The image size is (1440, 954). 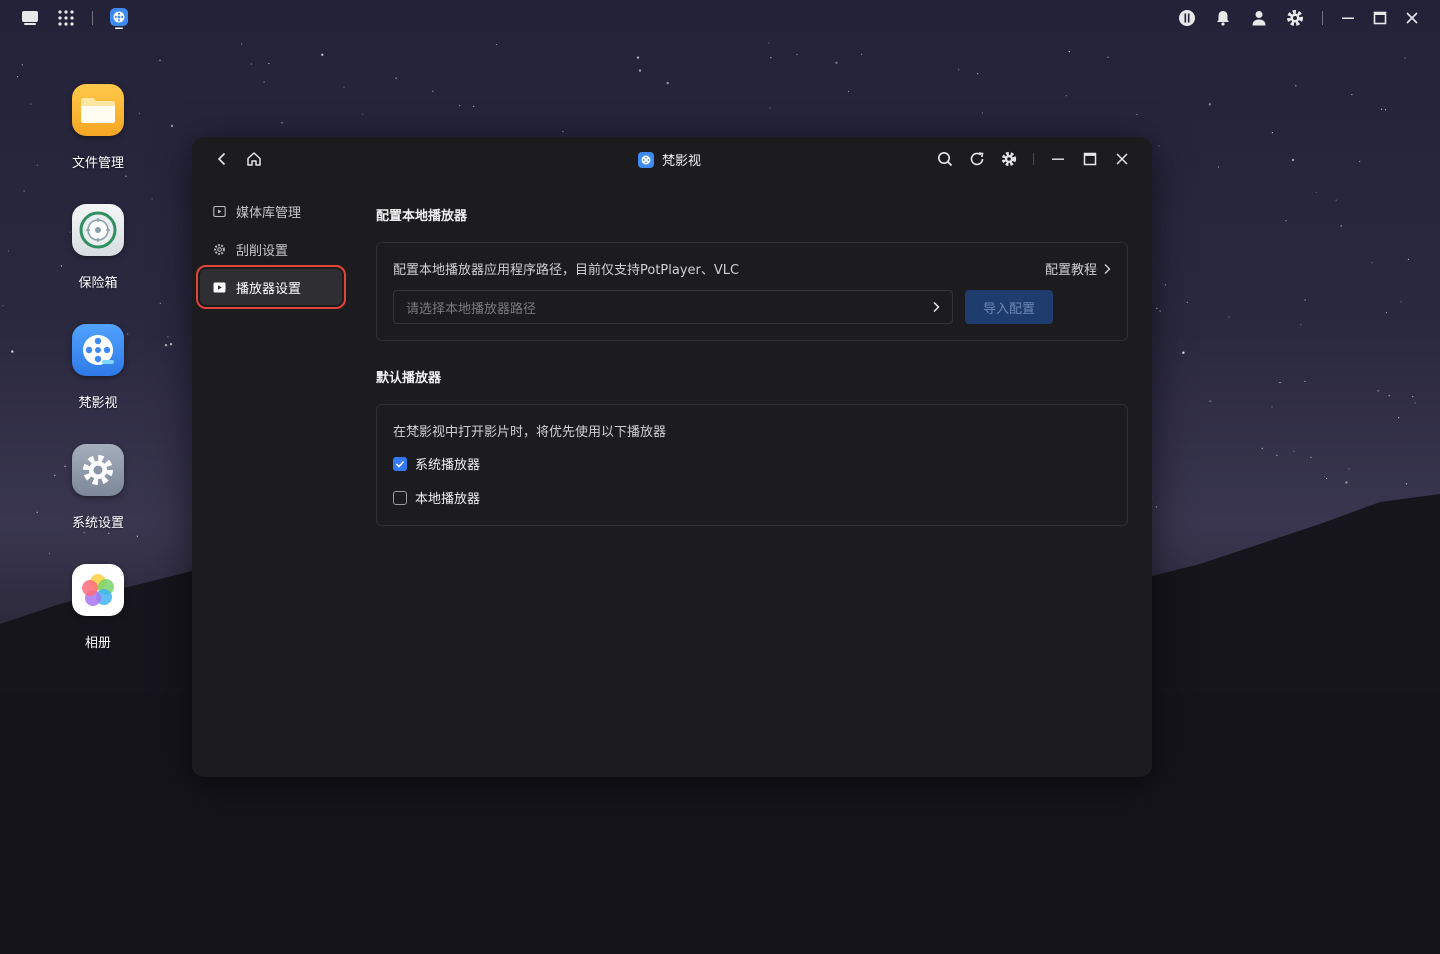 I want to click on desktop-shortcut-safe: 保险箱, so click(x=98, y=247).